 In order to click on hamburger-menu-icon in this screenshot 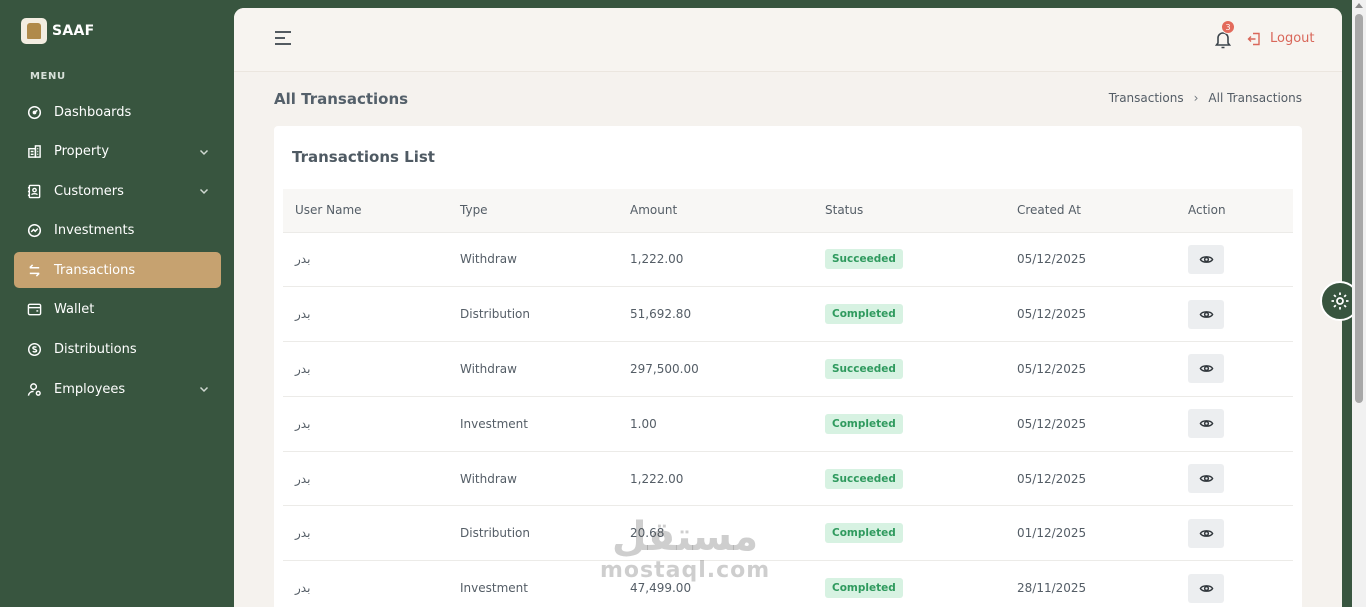, I will do `click(283, 38)`.